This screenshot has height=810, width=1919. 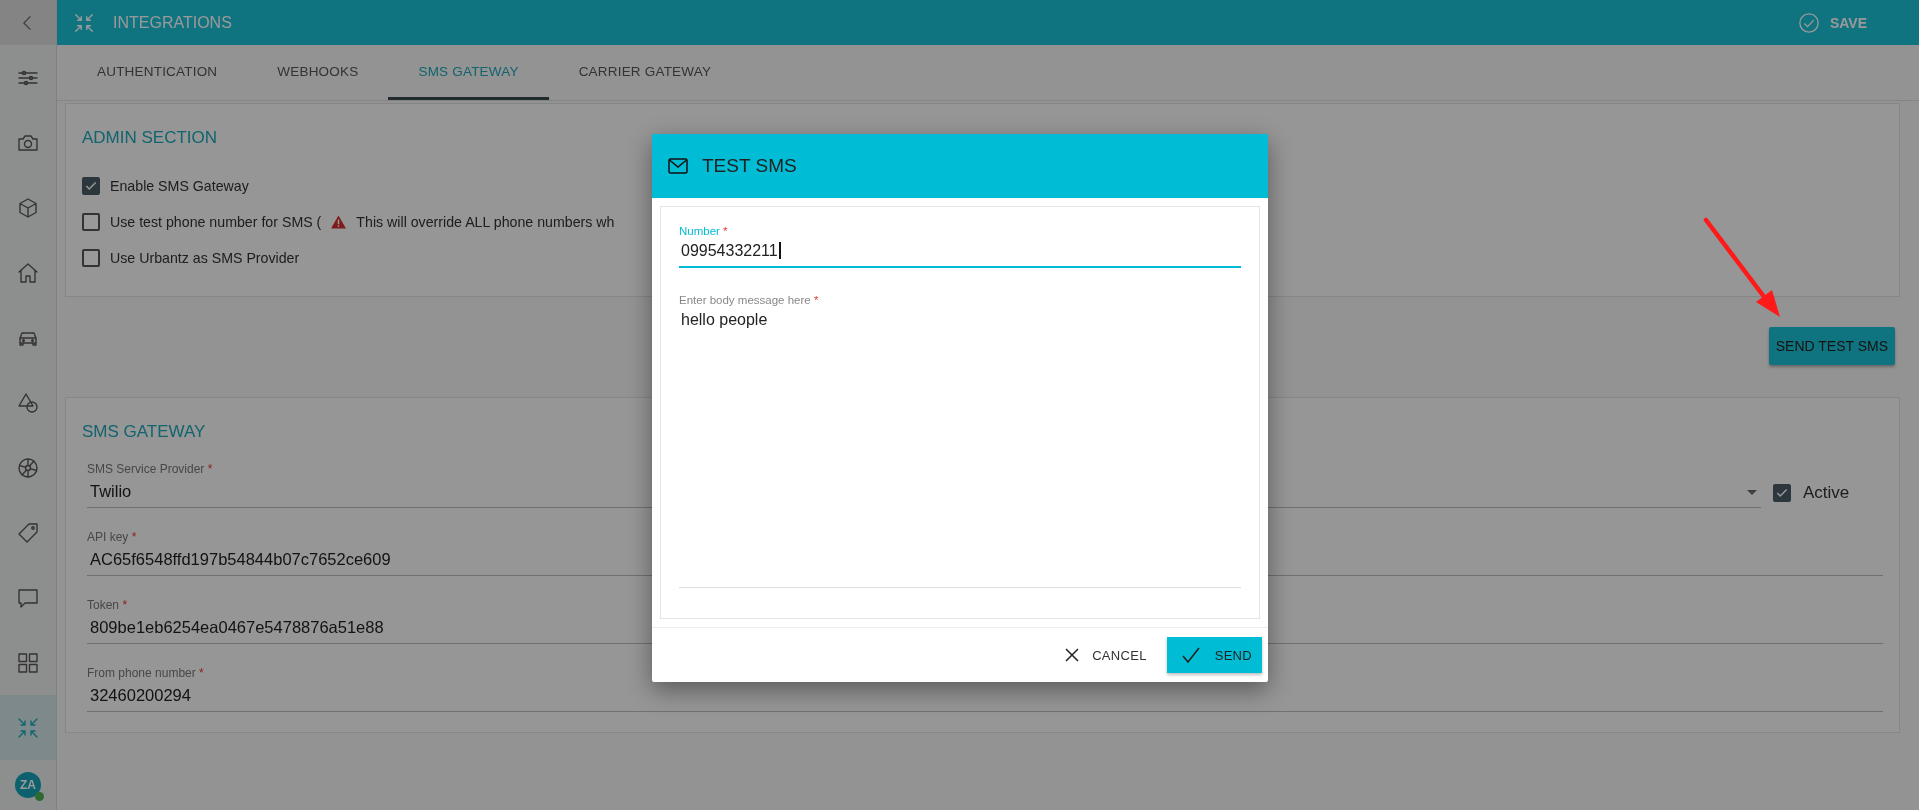 I want to click on sidebar-item, so click(x=28, y=727).